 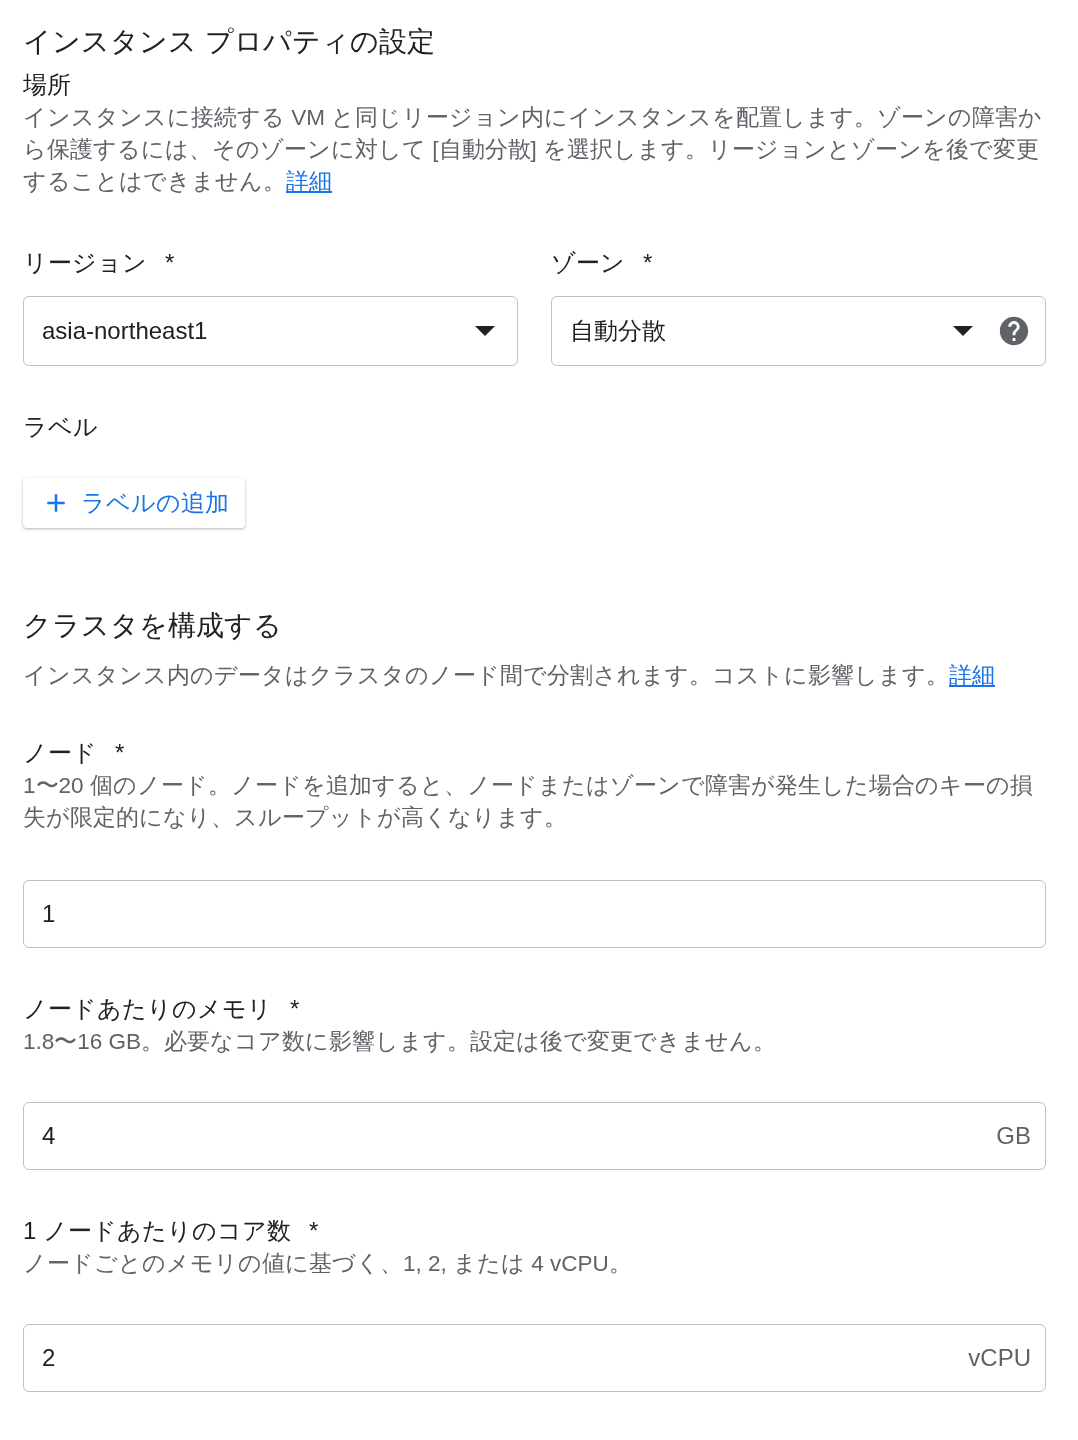 I want to click on help-text: 1.8〜16 GB。必要なコア数に影響します。設定は後で変更できません。, so click(x=400, y=1042).